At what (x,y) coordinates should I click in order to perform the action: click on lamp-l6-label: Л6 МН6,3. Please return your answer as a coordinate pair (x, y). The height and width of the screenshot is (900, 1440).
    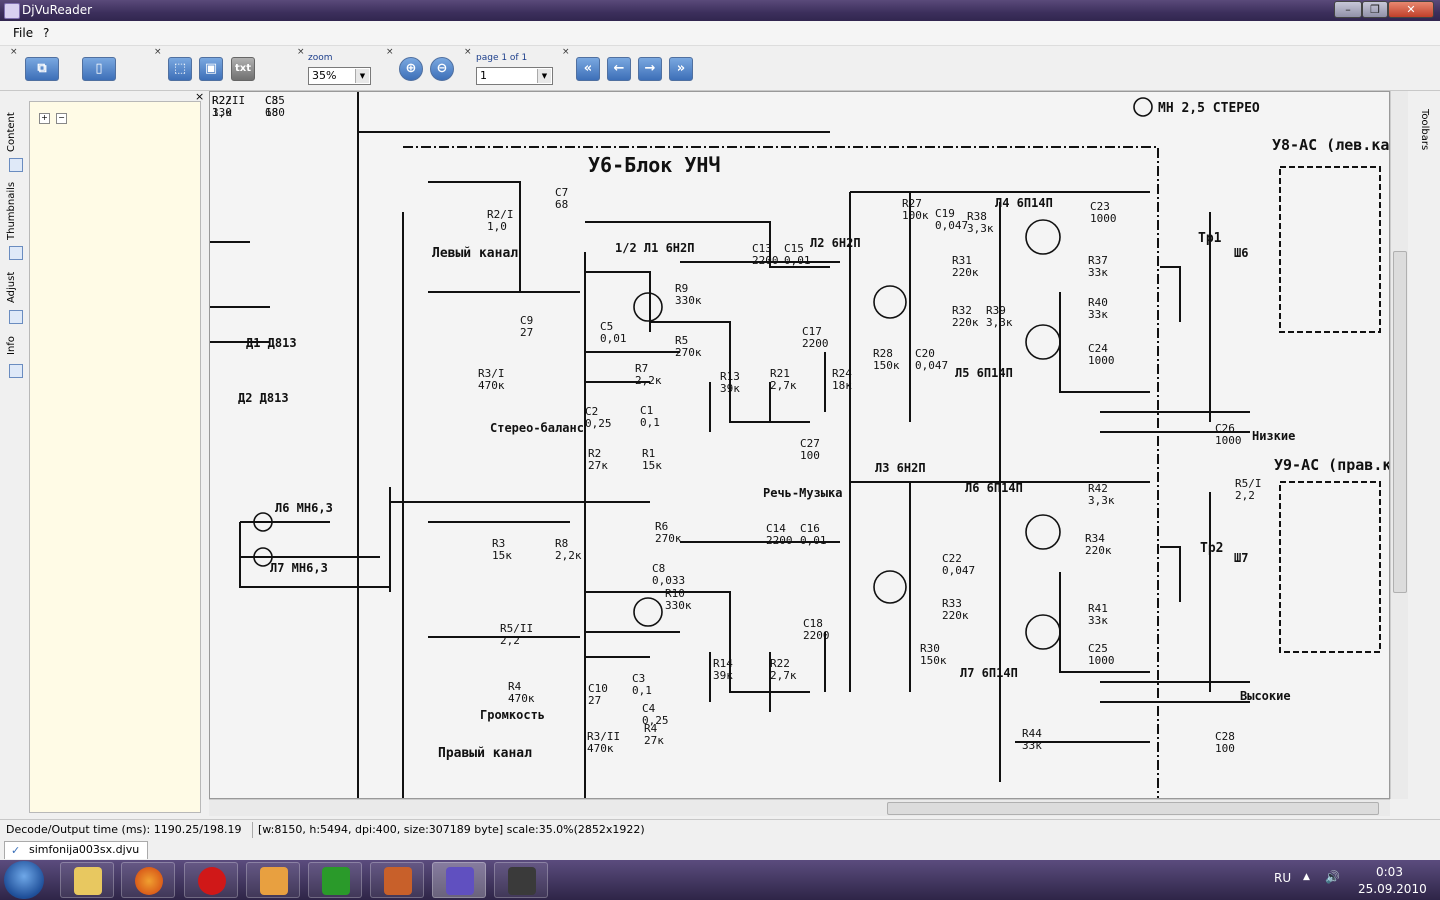
    Looking at the image, I should click on (304, 508).